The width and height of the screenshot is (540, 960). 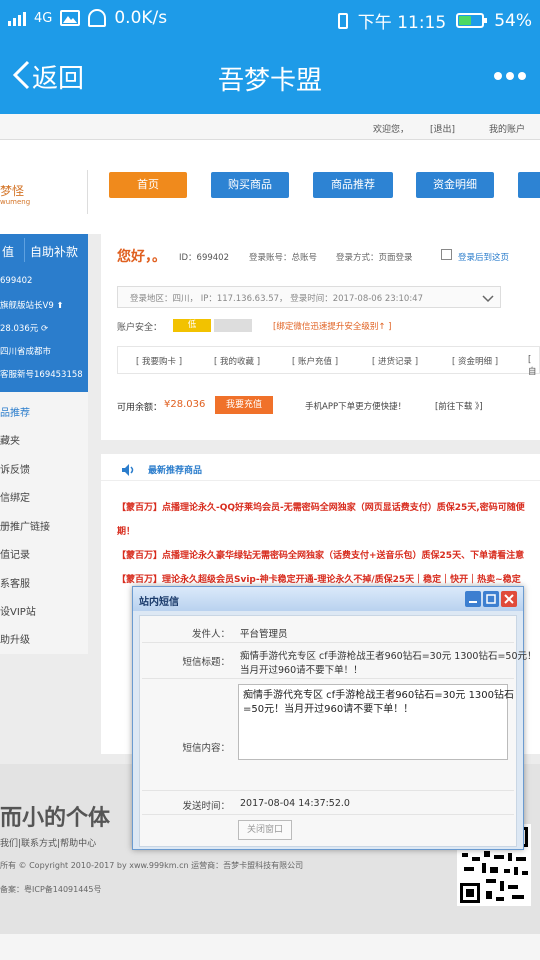 I want to click on maximize-icon, so click(x=491, y=599).